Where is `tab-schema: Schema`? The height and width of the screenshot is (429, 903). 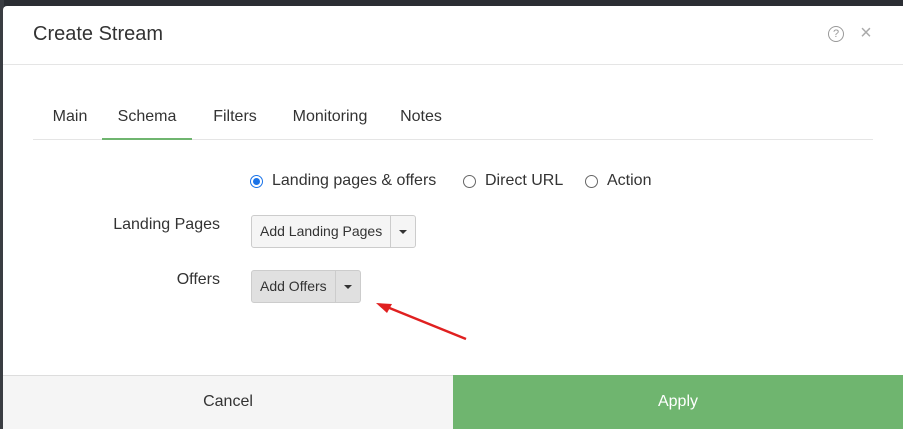
tab-schema: Schema is located at coordinates (147, 119).